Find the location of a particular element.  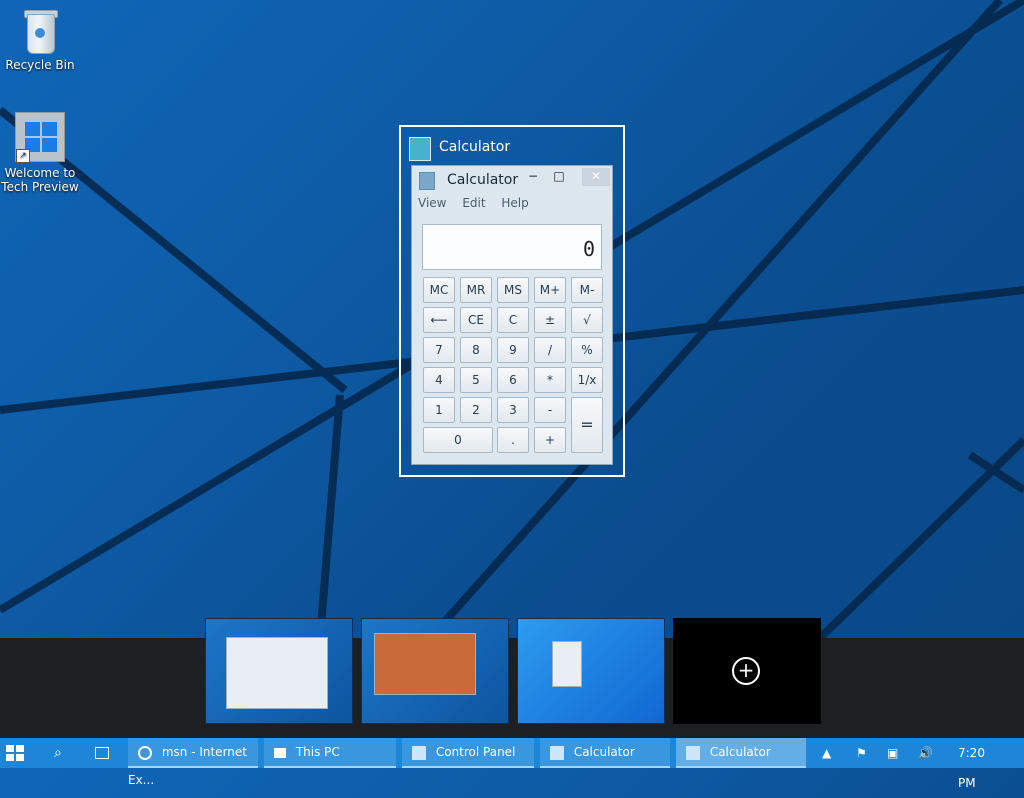

key-5: 5 is located at coordinates (476, 380).